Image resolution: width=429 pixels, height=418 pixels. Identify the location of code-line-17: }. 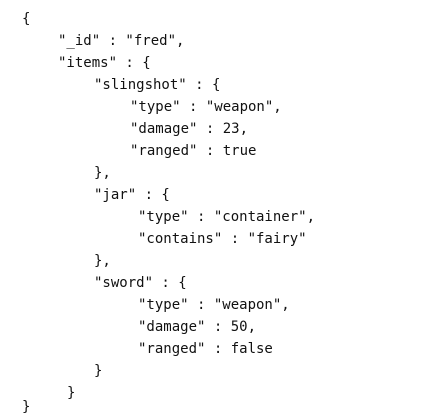
(98, 371).